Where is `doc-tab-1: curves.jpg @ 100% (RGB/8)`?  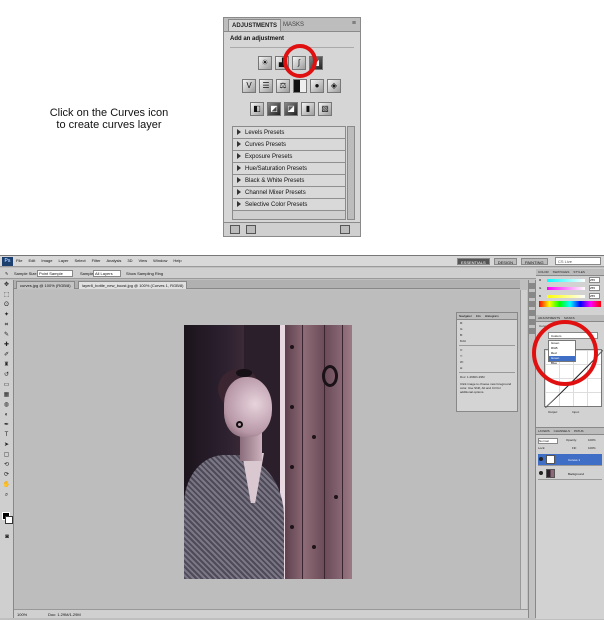
doc-tab-1: curves.jpg @ 100% (RGB/8) is located at coordinates (45, 285).